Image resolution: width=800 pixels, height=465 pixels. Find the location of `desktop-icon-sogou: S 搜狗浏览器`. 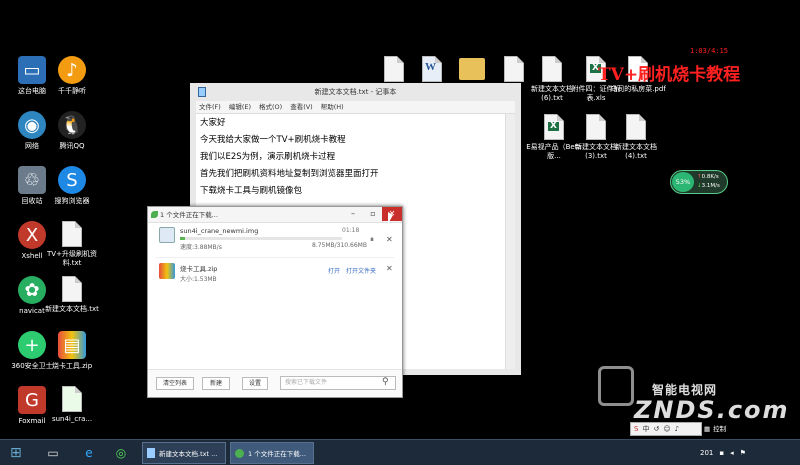

desktop-icon-sogou: S 搜狗浏览器 is located at coordinates (72, 186).